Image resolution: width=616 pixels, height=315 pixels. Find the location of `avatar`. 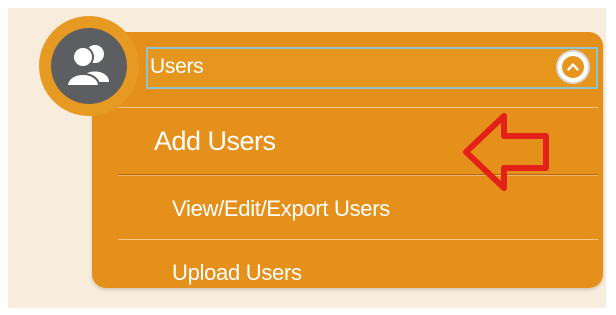

avatar is located at coordinates (89, 66).